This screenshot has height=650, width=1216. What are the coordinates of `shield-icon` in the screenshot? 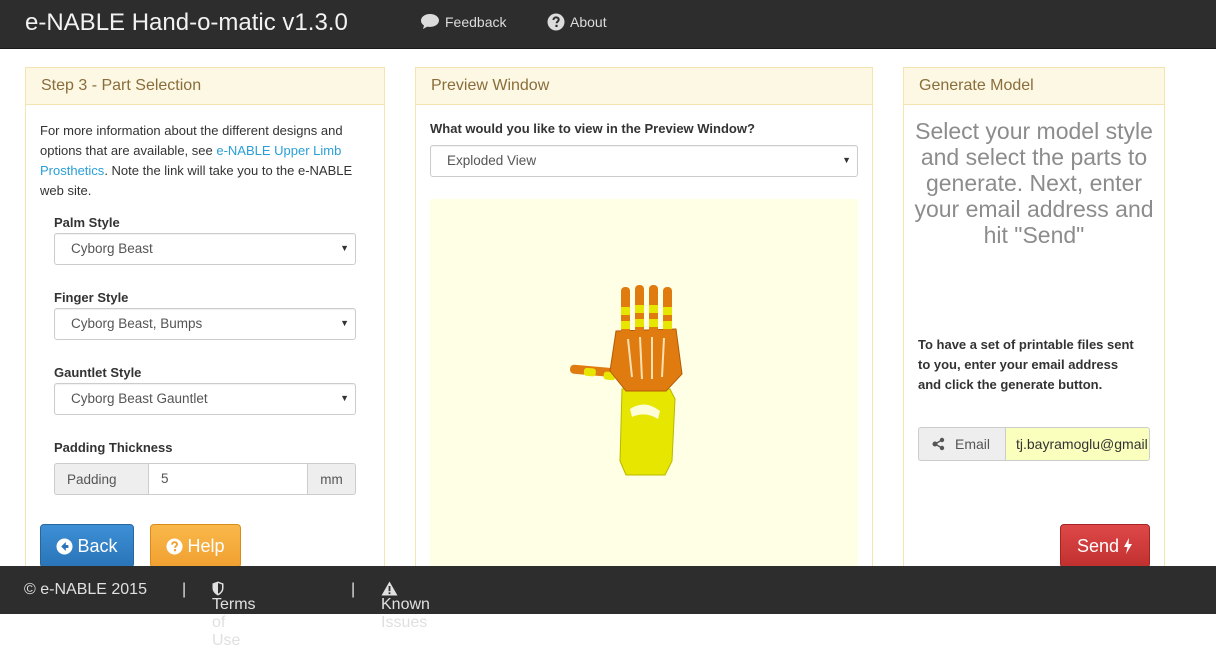 It's located at (218, 588).